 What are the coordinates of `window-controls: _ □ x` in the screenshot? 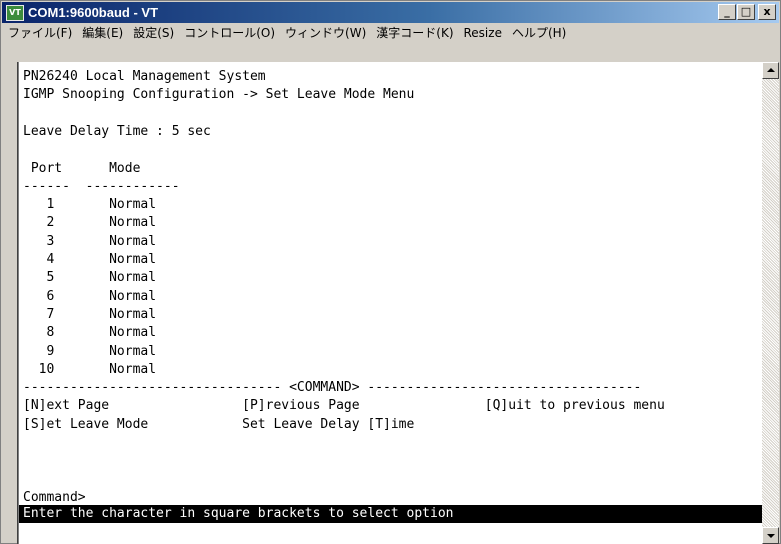 It's located at (746, 12).